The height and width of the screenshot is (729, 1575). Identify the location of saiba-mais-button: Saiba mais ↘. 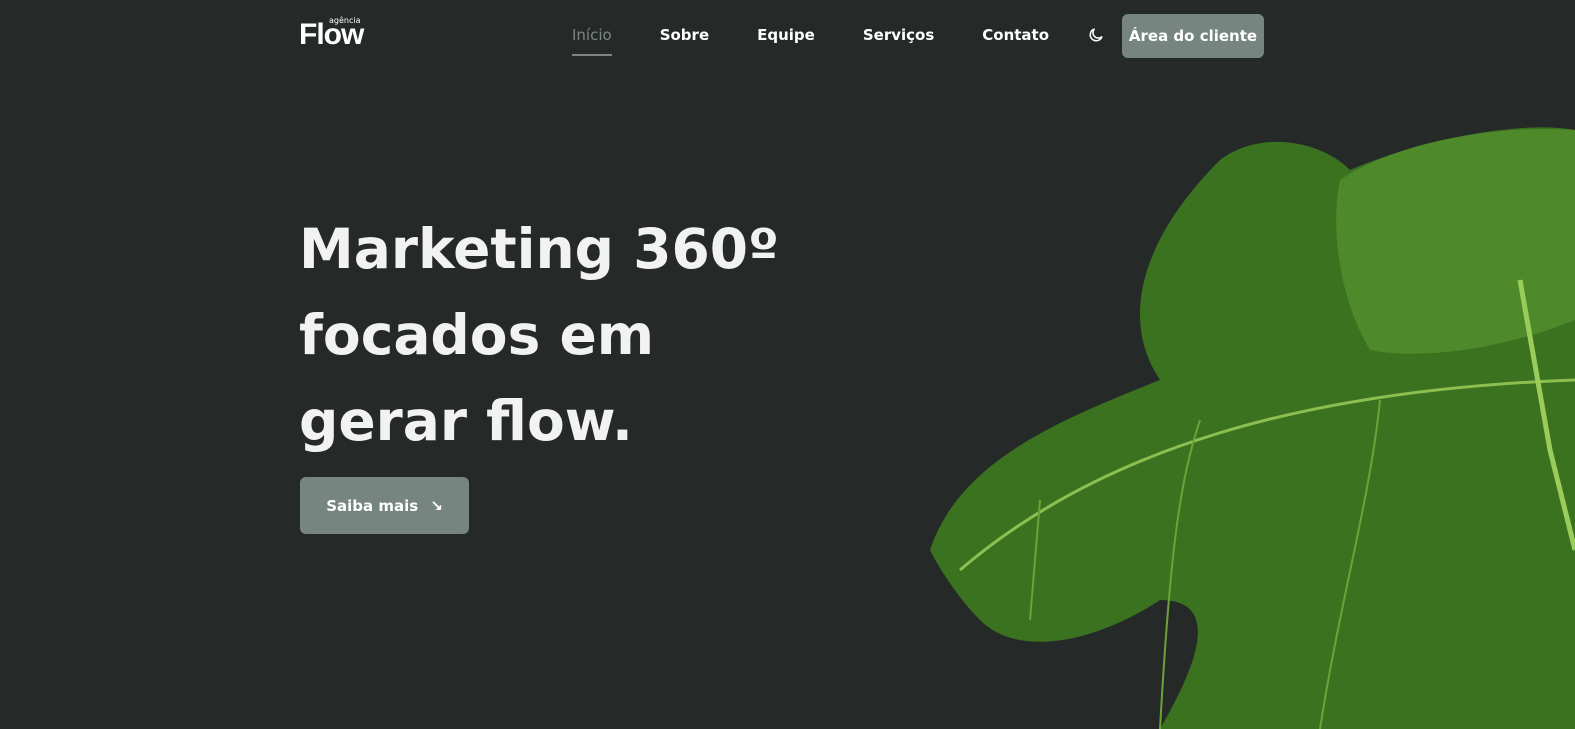
(384, 505).